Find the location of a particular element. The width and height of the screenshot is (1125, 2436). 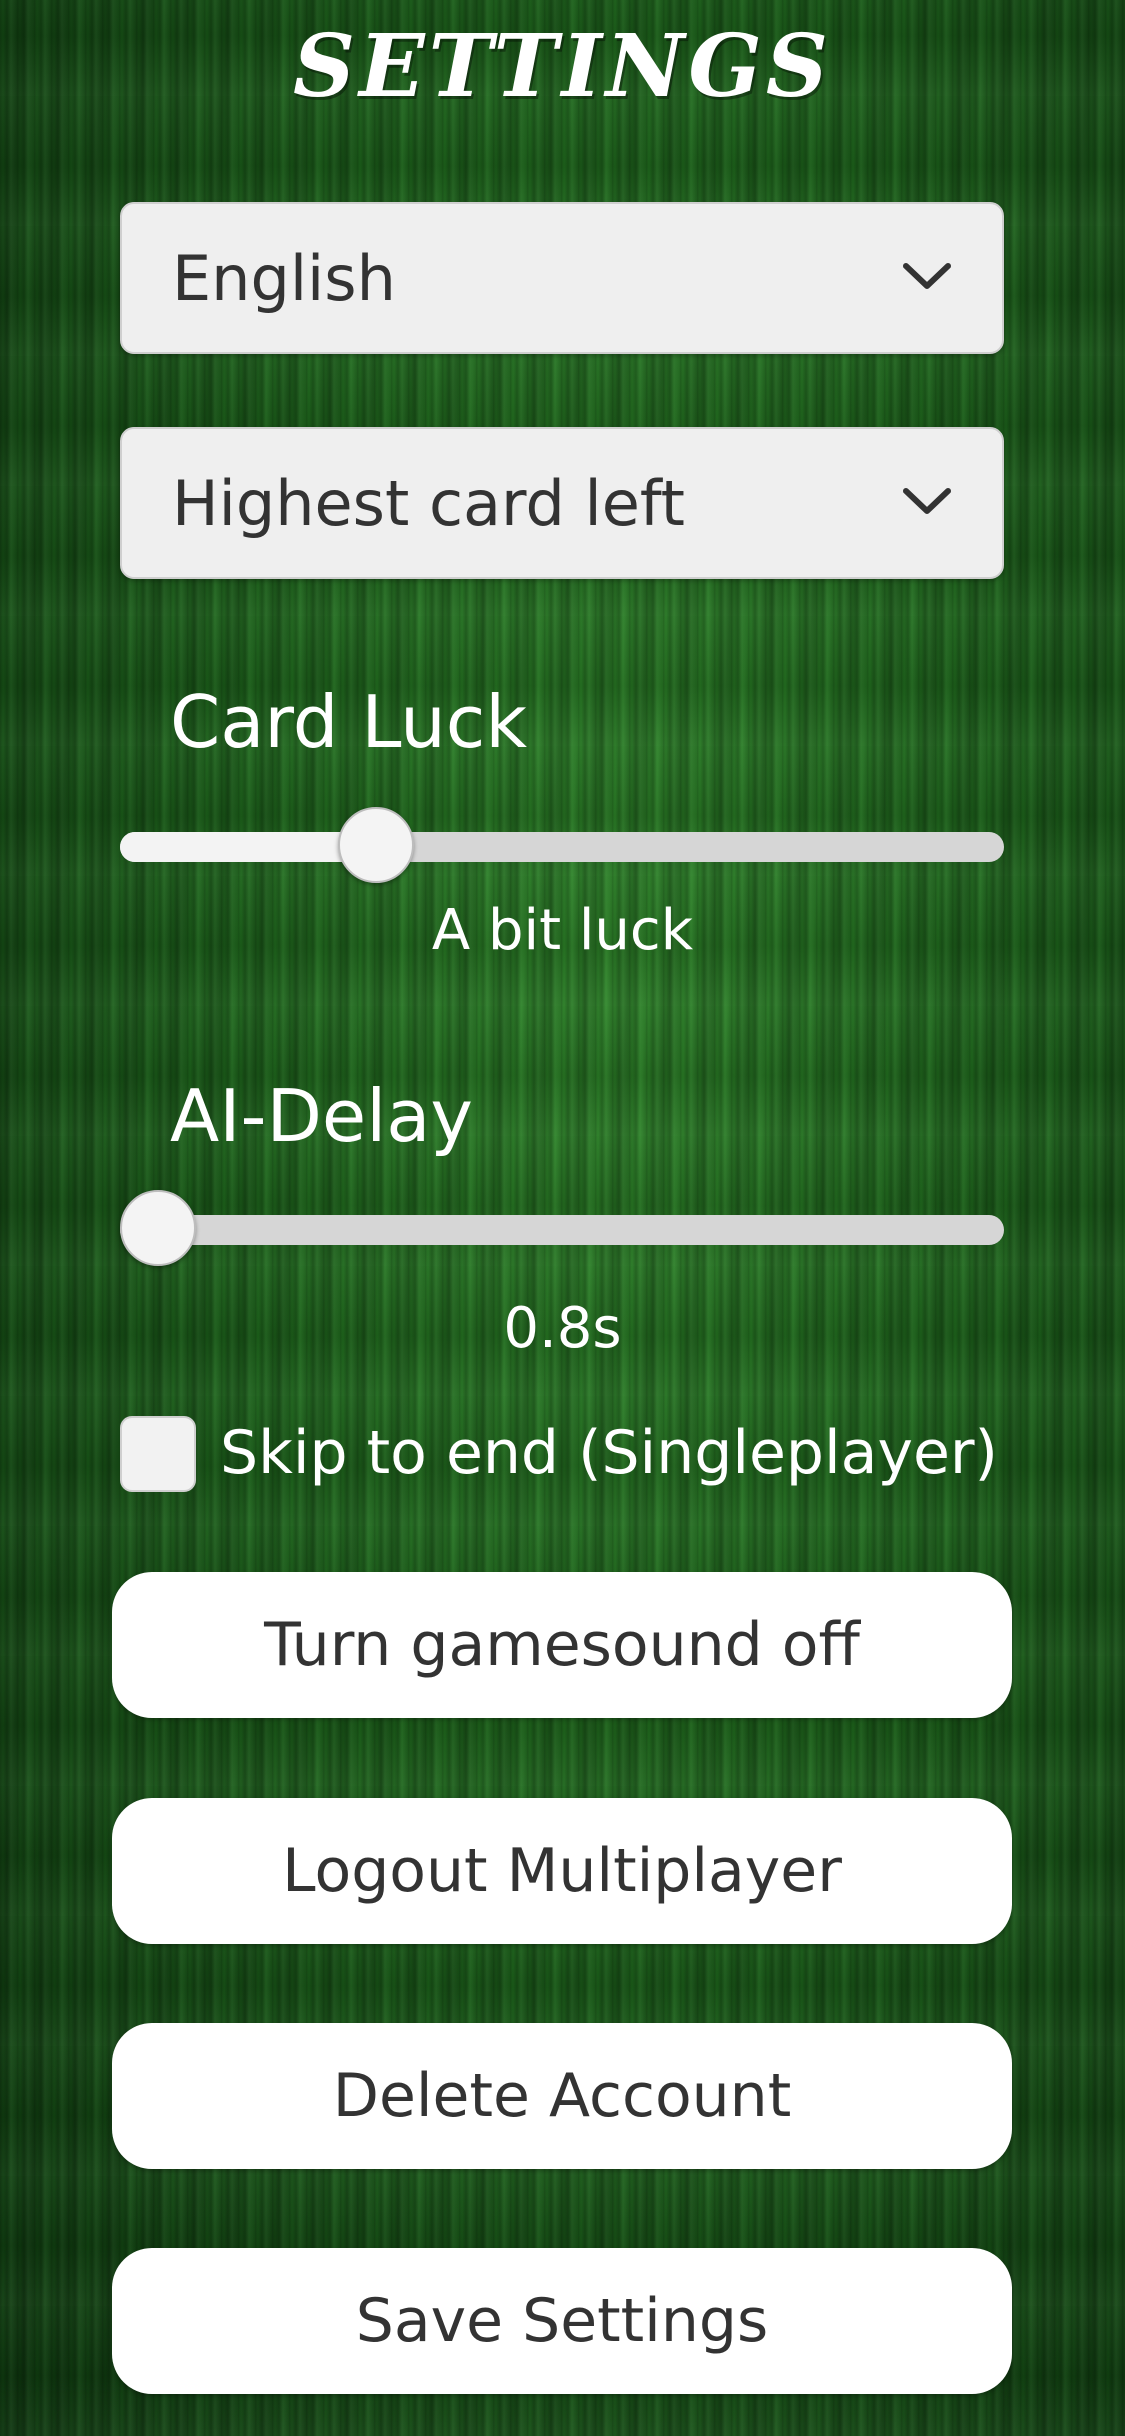

mode-select: Highest card left is located at coordinates (562, 503).